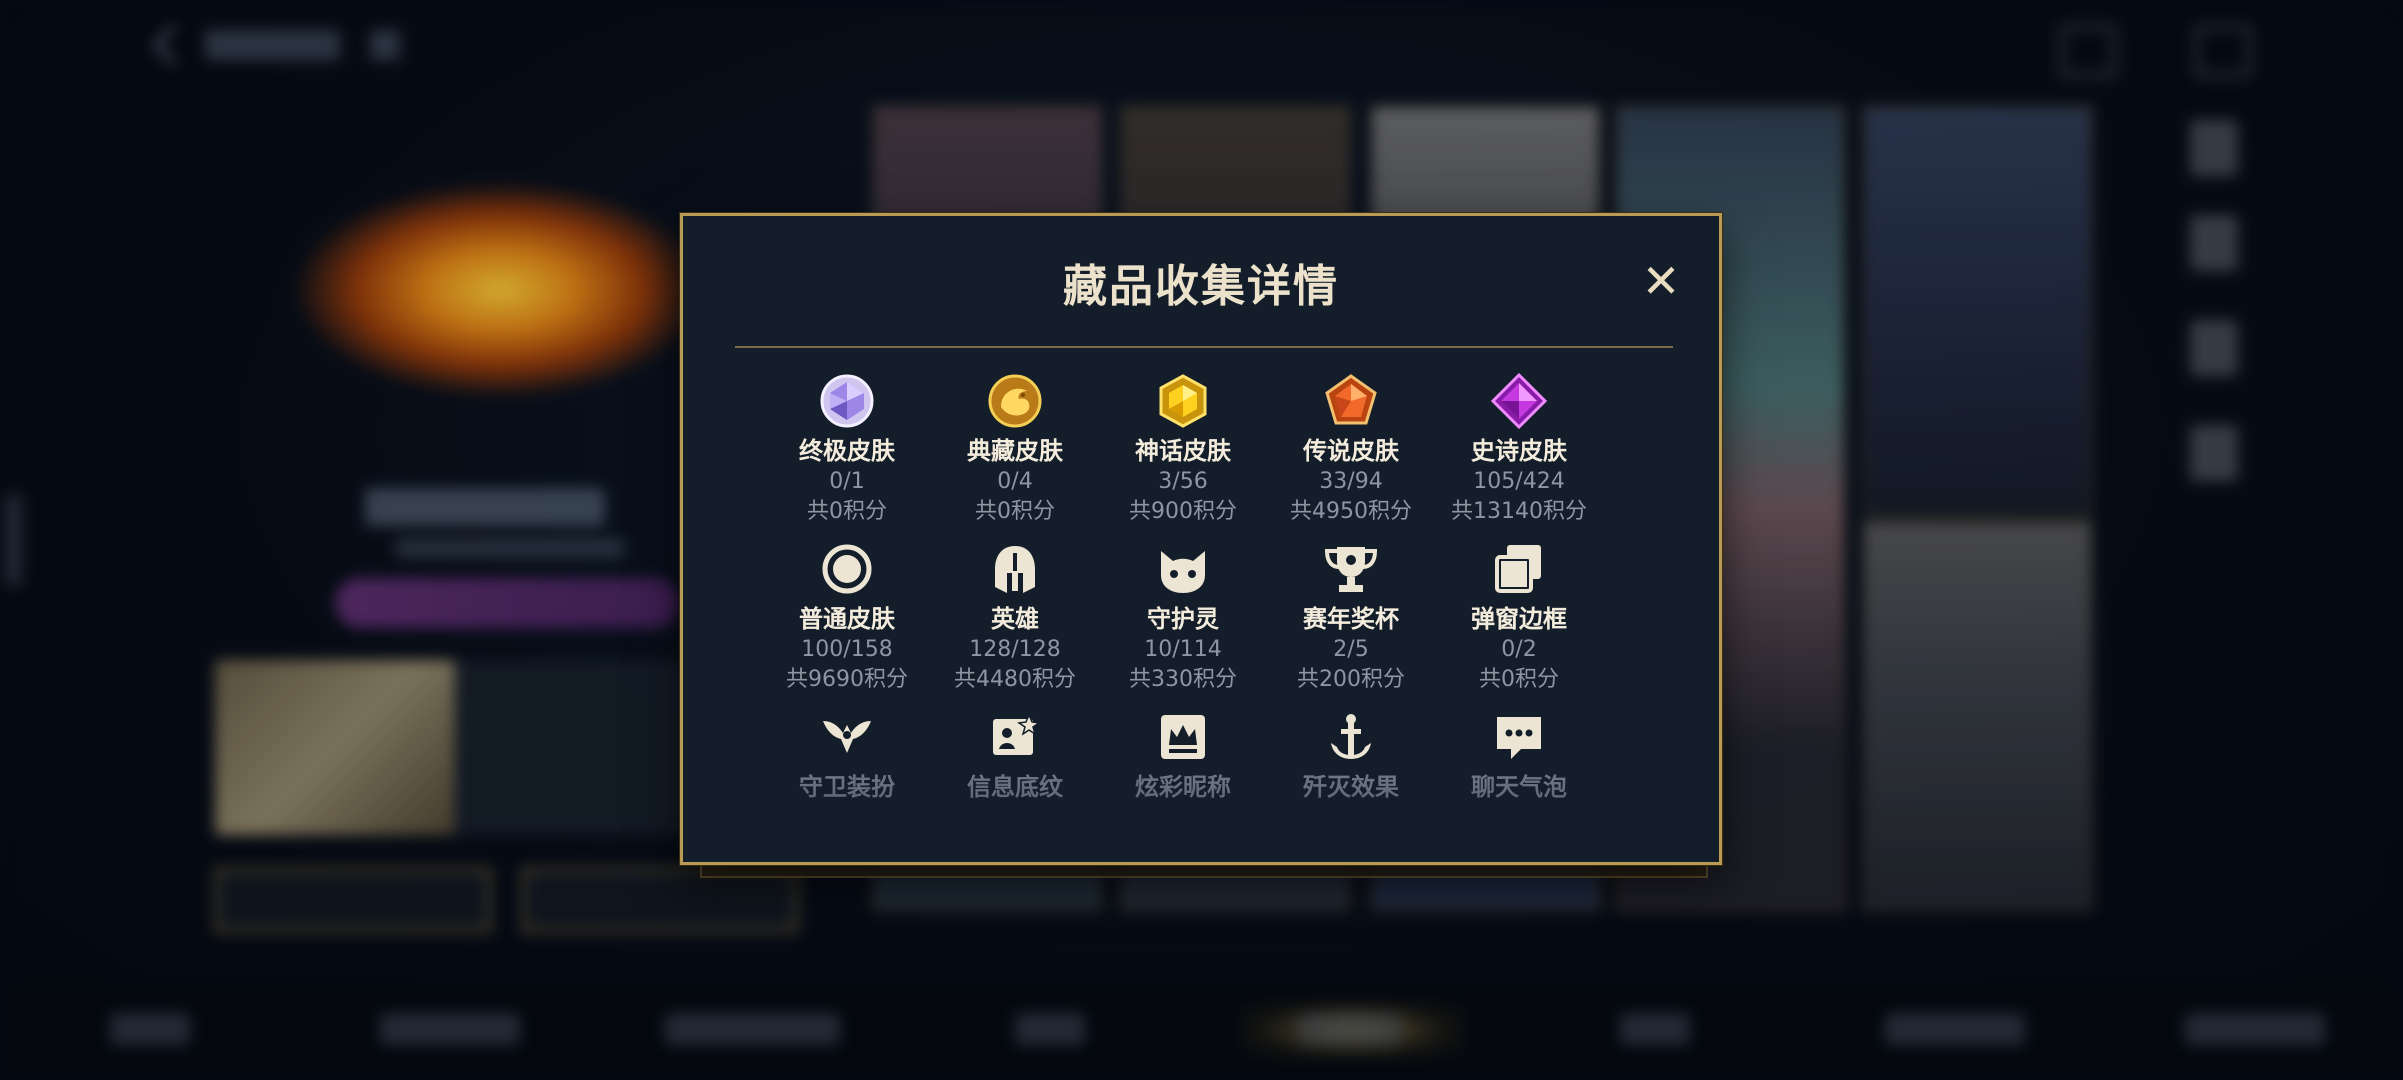  I want to click on item-label: 信息底纹, so click(1015, 787).